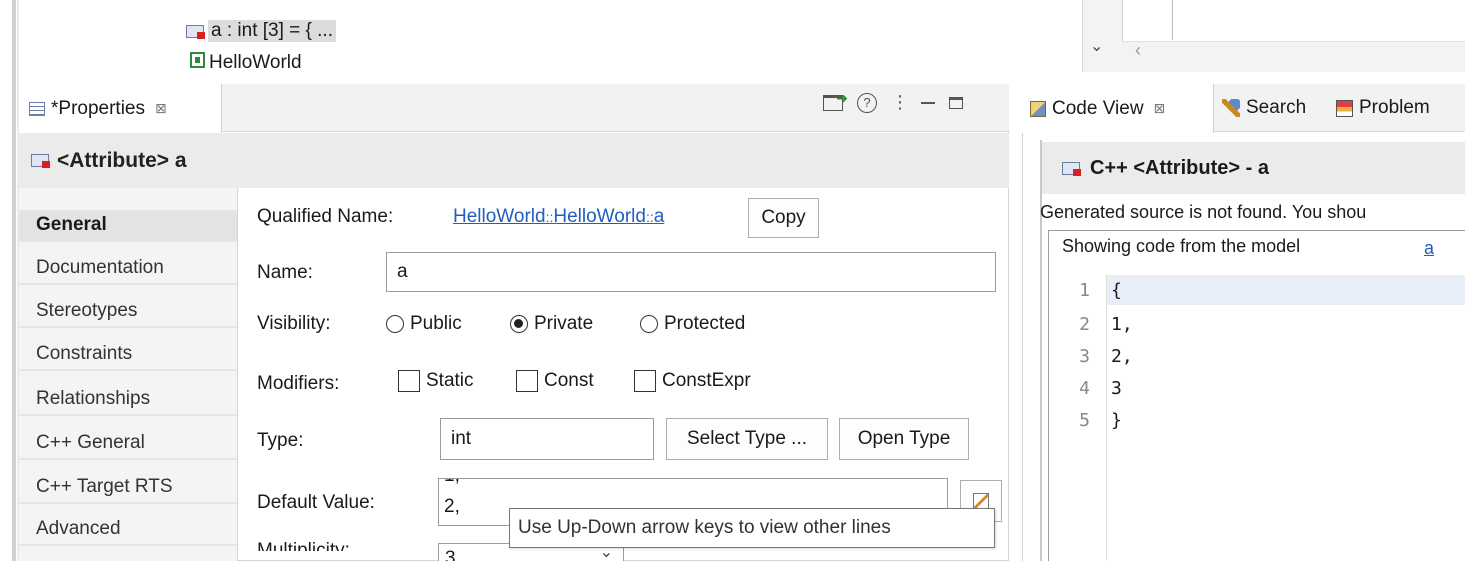  I want to click on type-label: Type:, so click(280, 440).